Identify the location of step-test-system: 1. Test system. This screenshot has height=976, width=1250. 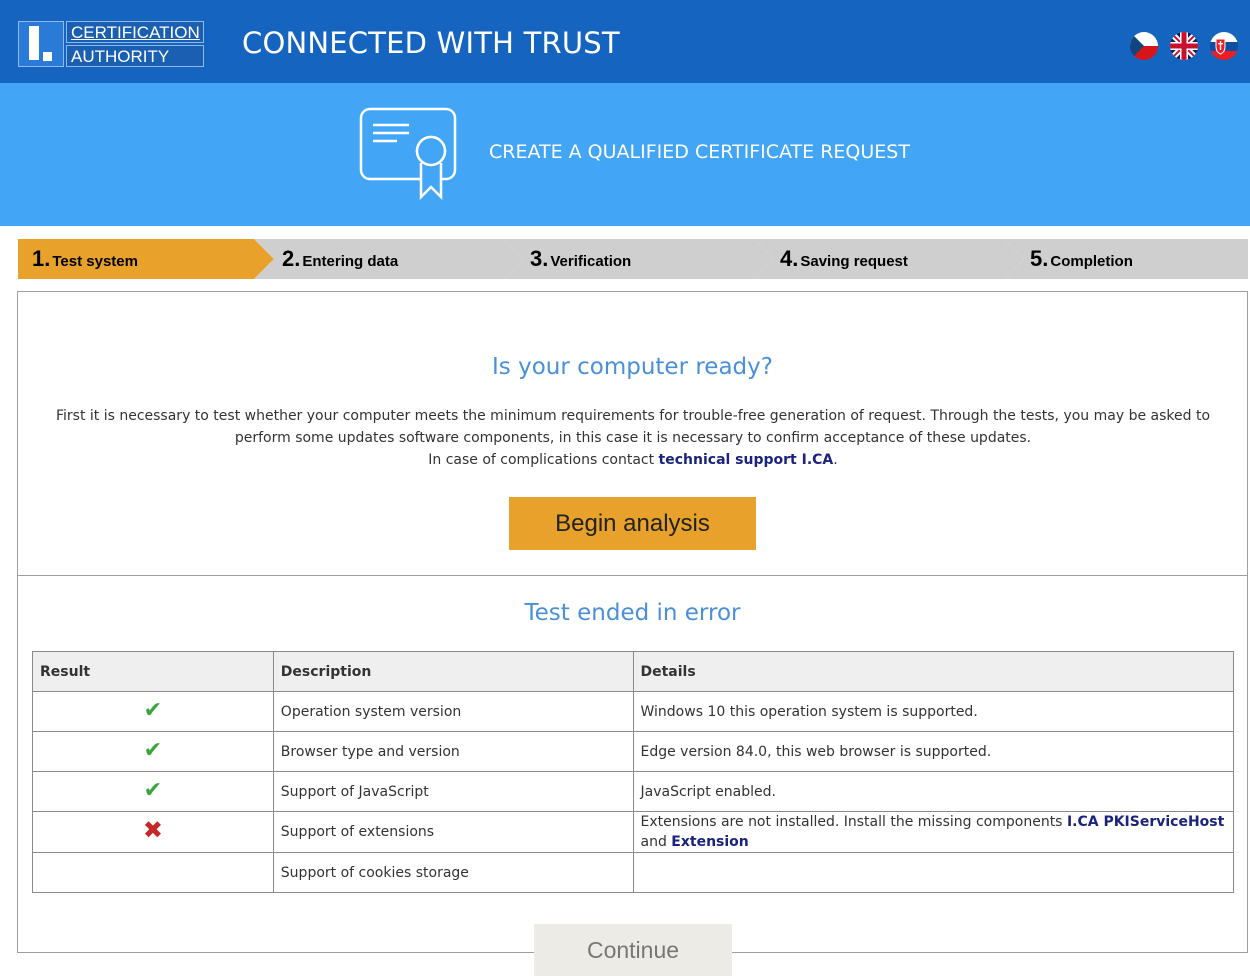
(151, 259).